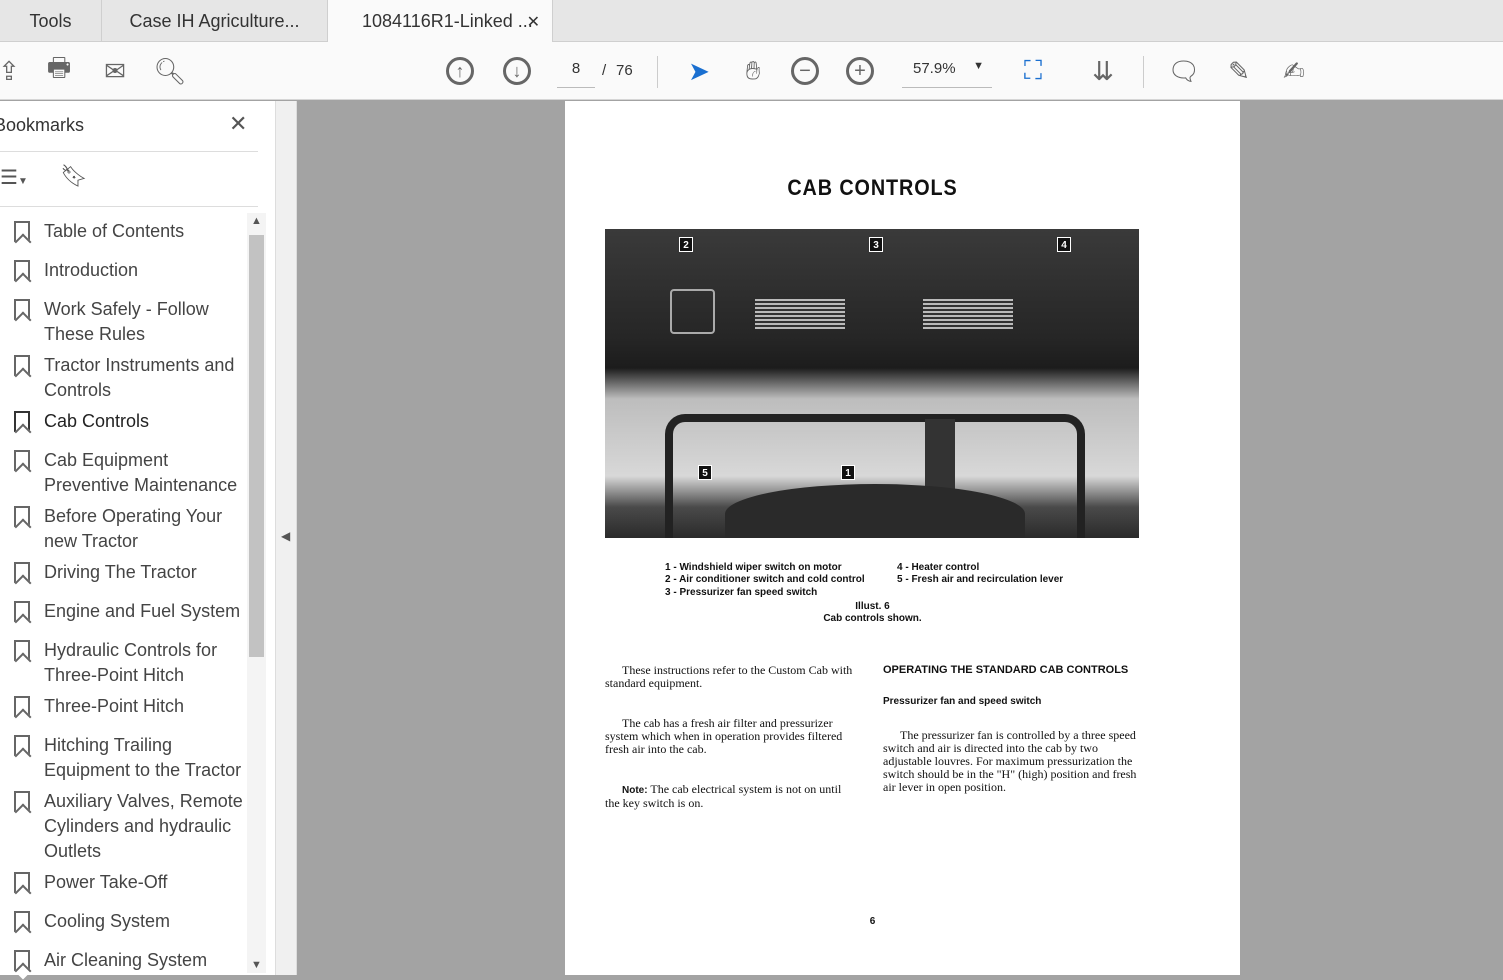 The height and width of the screenshot is (980, 1503). What do you see at coordinates (256, 965) in the screenshot?
I see `scroll-down-icon: ▼` at bounding box center [256, 965].